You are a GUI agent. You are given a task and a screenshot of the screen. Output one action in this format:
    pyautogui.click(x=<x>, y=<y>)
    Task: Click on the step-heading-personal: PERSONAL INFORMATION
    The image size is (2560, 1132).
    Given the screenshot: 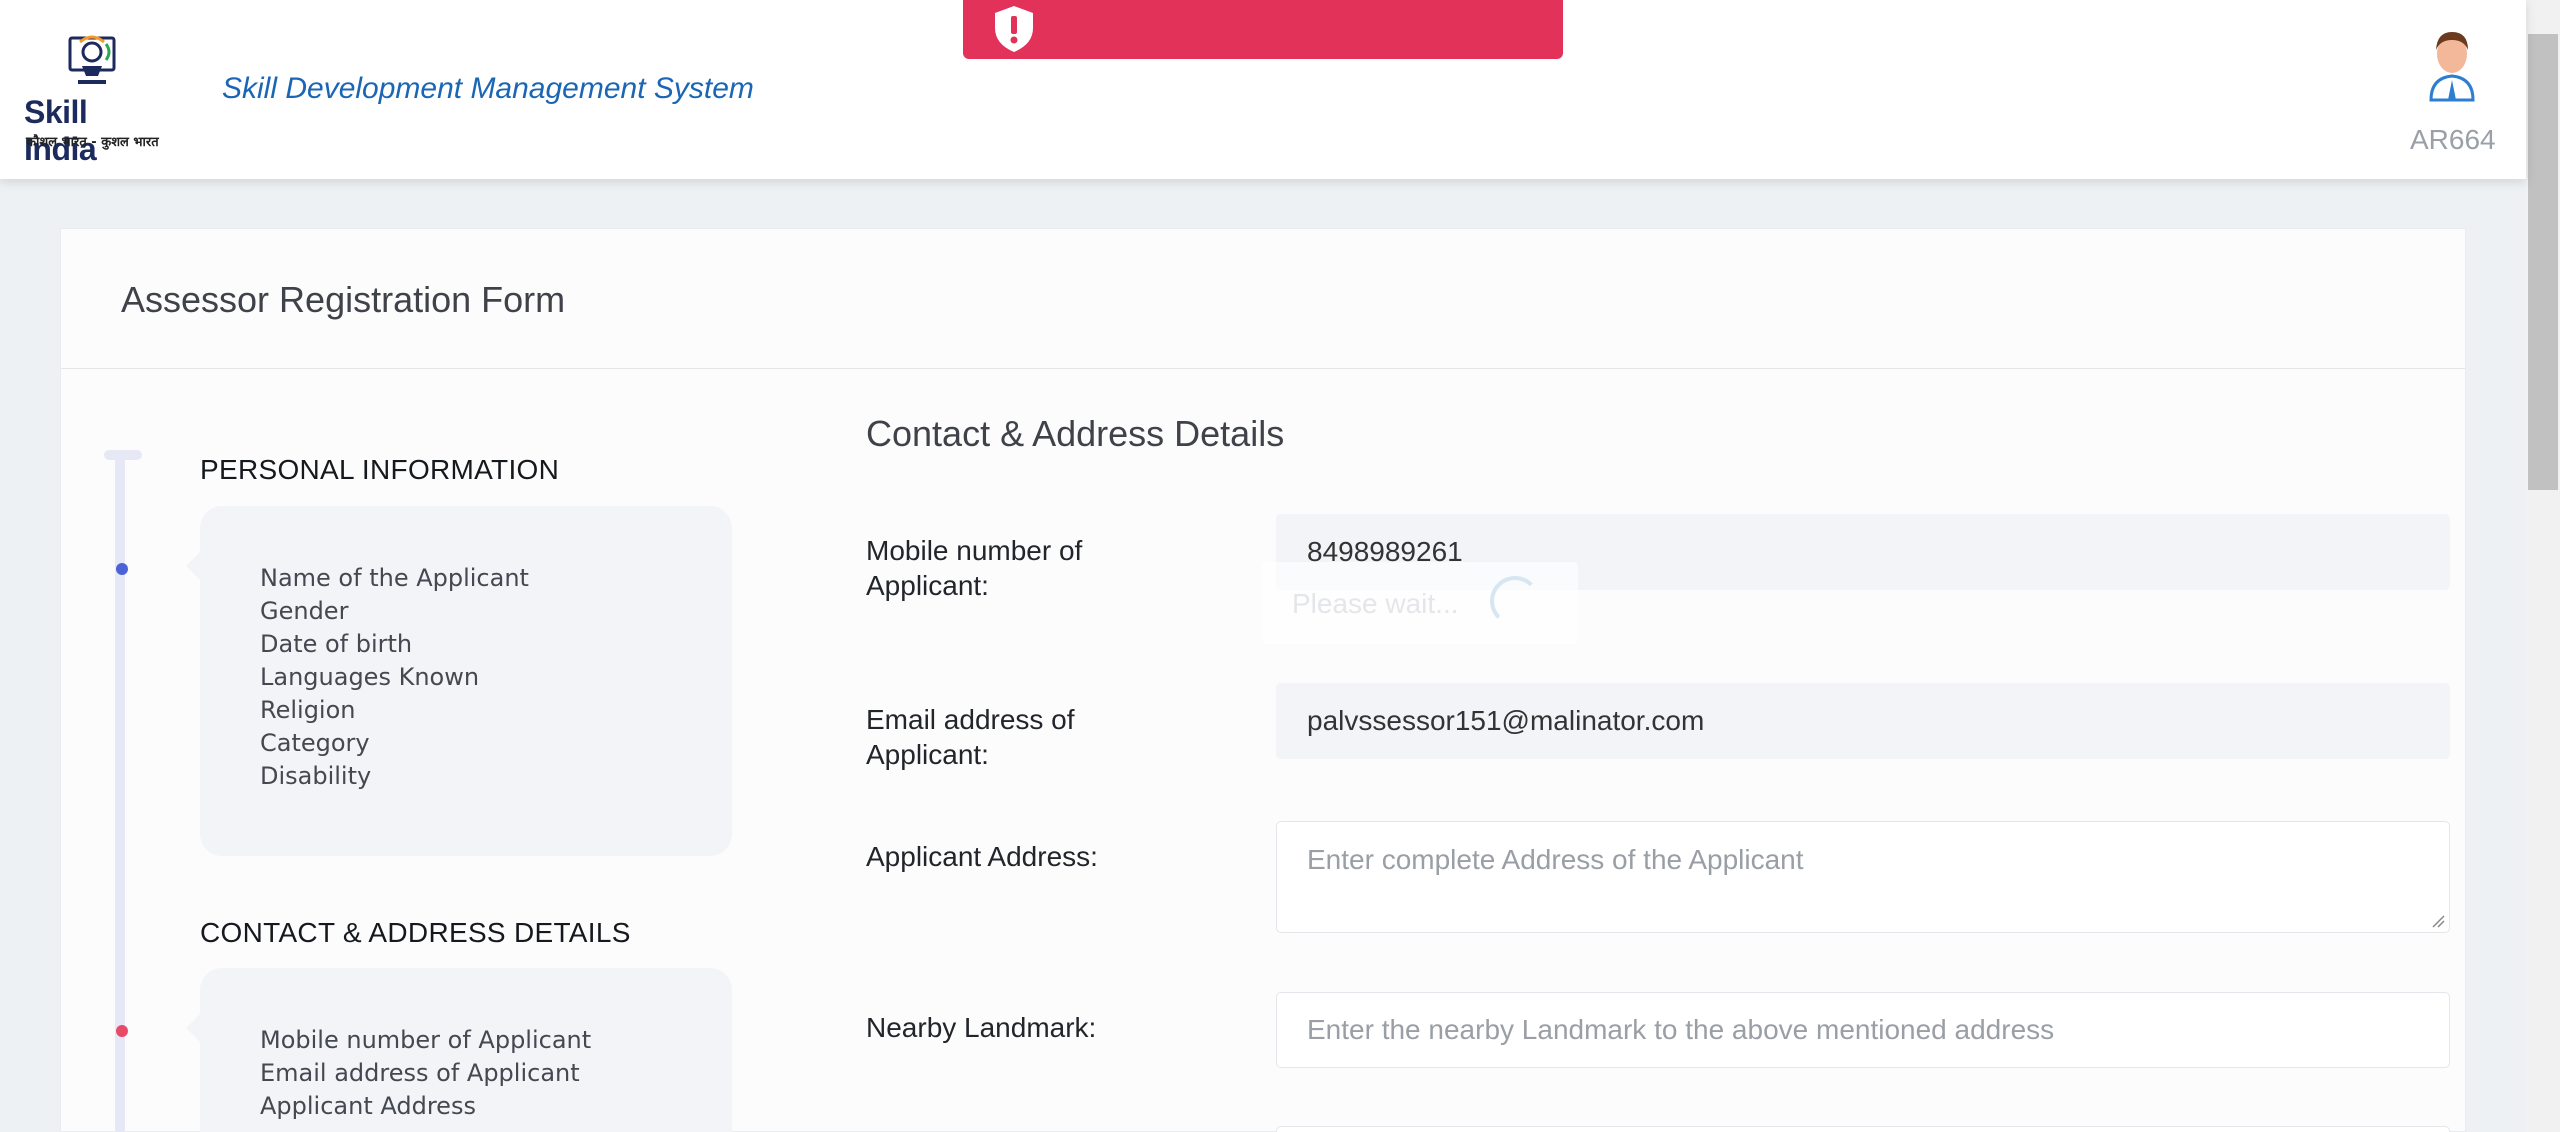 What is the action you would take?
    pyautogui.click(x=379, y=470)
    